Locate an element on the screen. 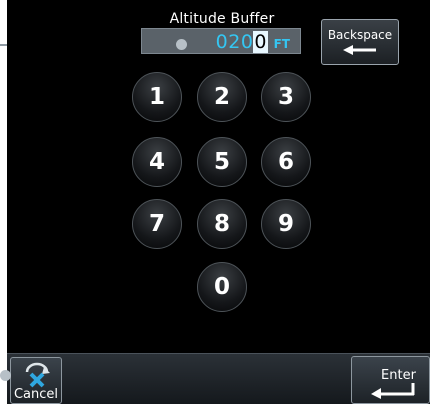 This screenshot has width=430, height=404. value-digits: 020 is located at coordinates (234, 42).